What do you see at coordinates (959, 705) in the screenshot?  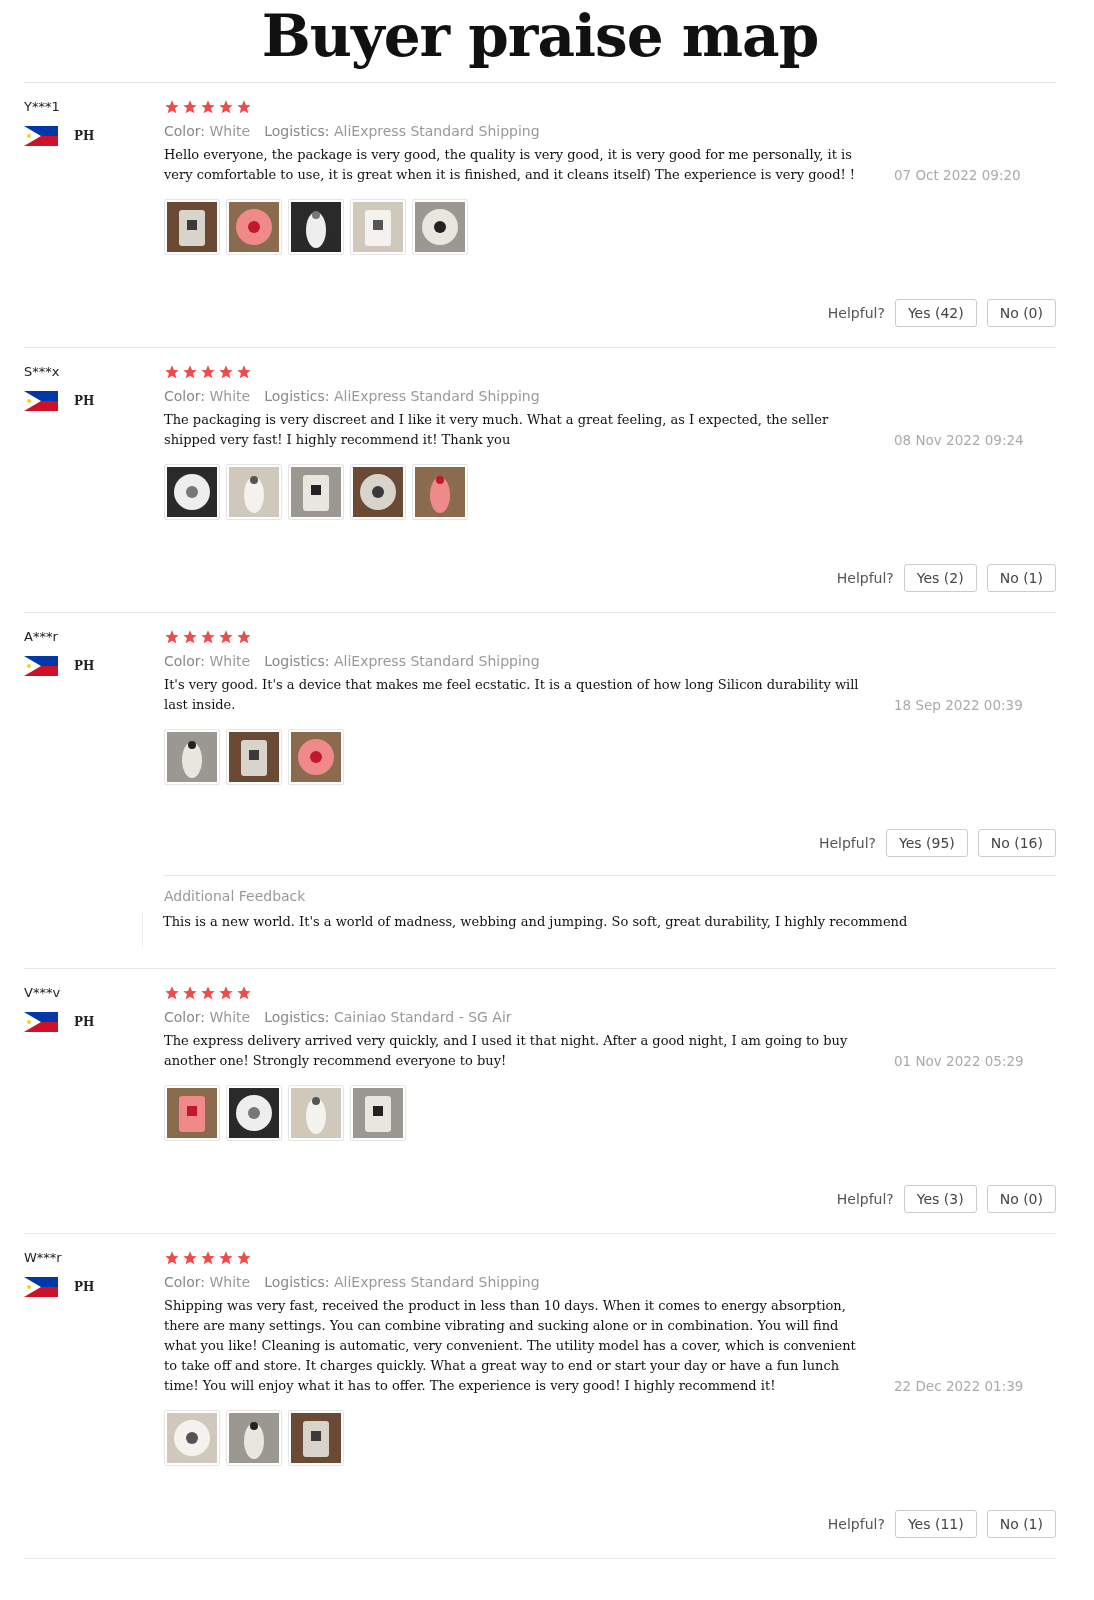 I see `review-date: 18 Sep 2022 00:39` at bounding box center [959, 705].